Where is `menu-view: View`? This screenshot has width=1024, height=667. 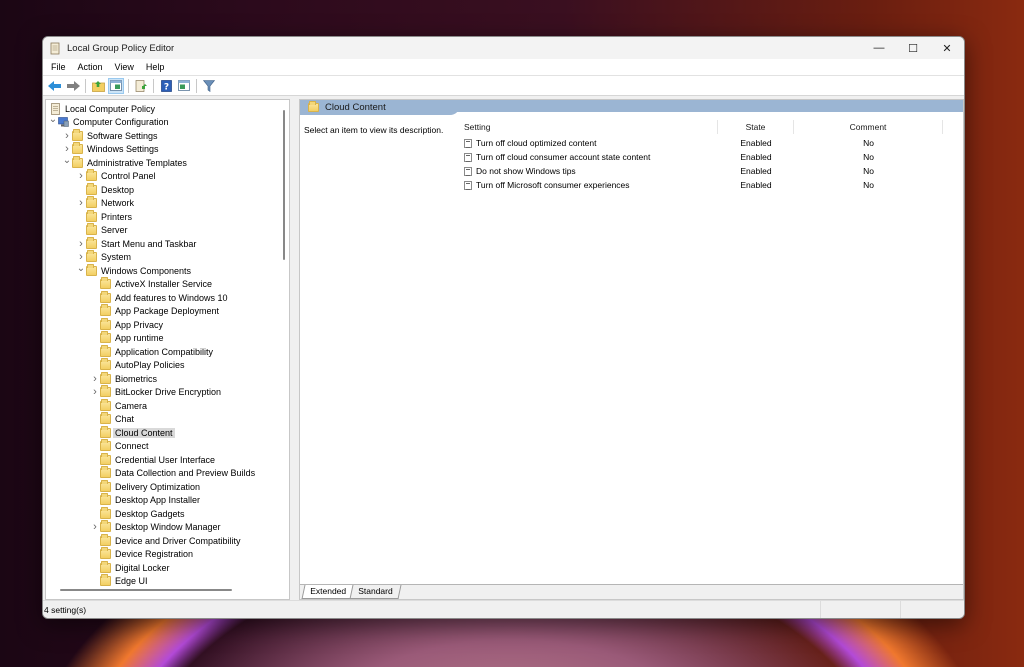 menu-view: View is located at coordinates (124, 67).